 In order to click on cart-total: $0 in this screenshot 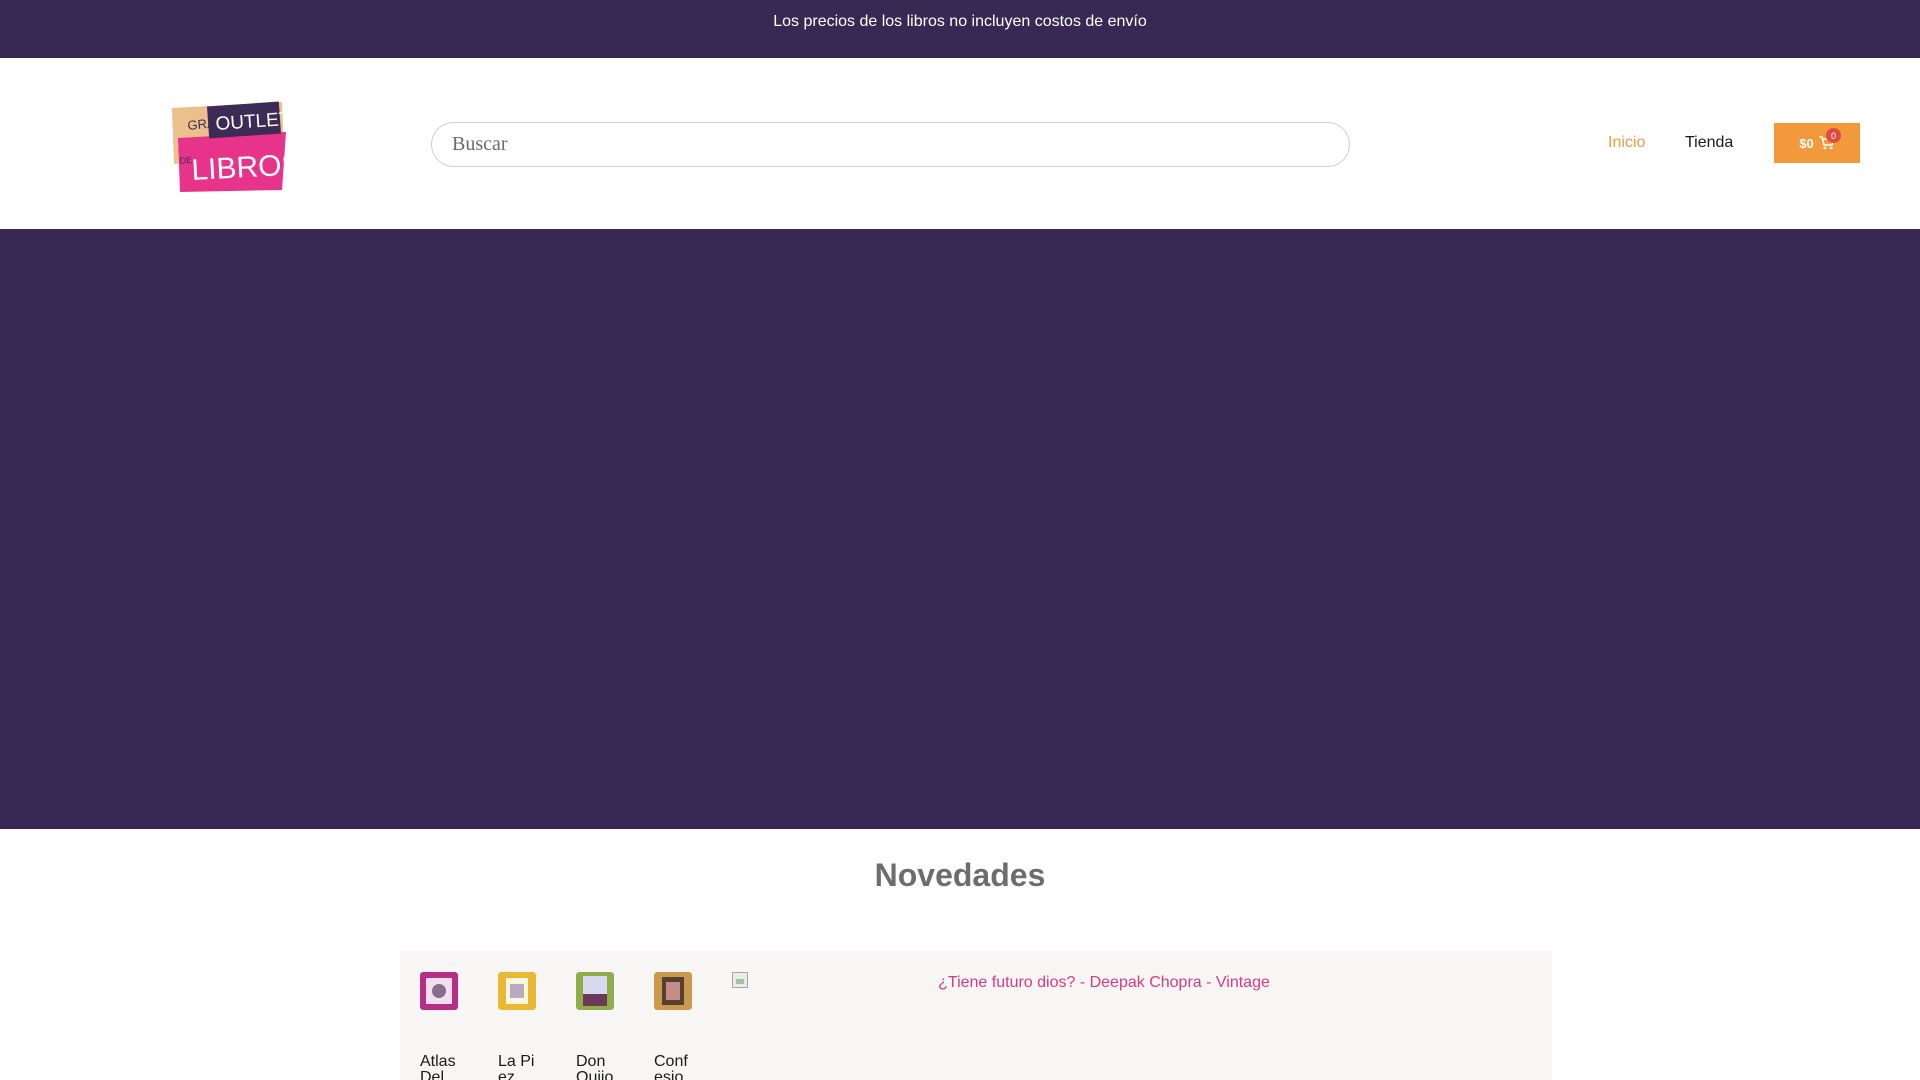, I will do `click(1806, 143)`.